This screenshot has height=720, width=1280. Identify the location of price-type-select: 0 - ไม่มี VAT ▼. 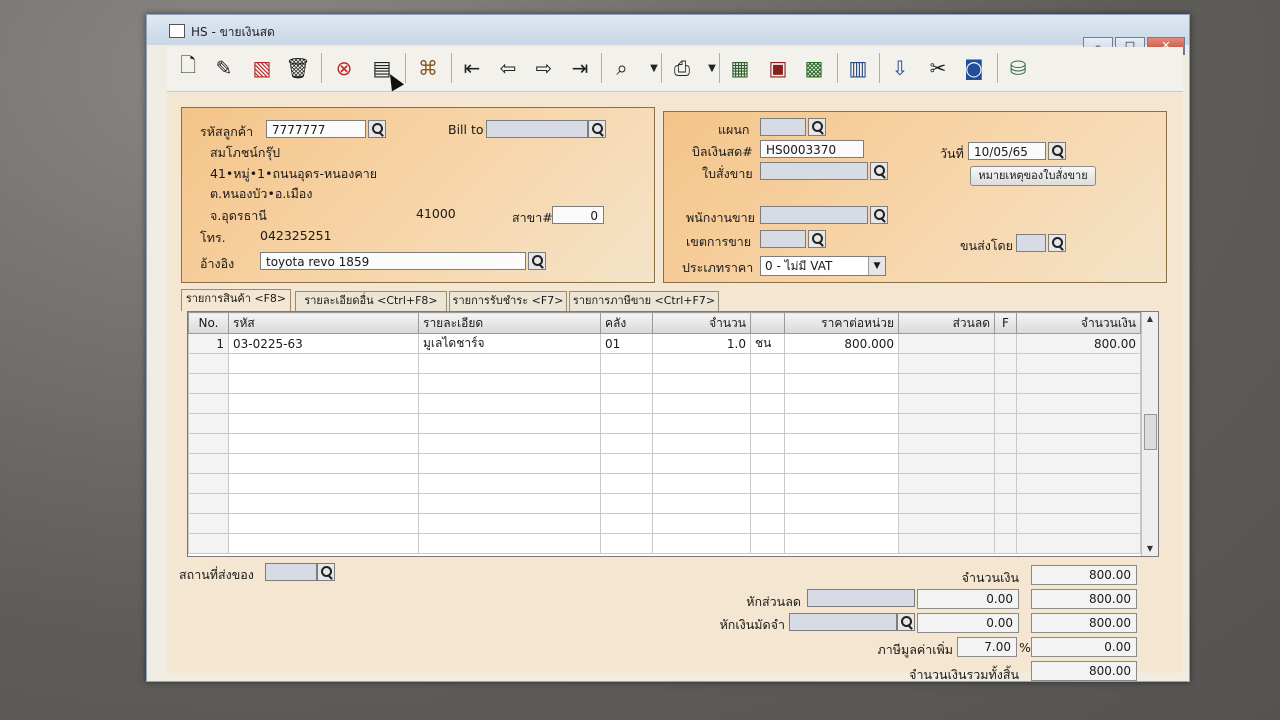
(823, 266).